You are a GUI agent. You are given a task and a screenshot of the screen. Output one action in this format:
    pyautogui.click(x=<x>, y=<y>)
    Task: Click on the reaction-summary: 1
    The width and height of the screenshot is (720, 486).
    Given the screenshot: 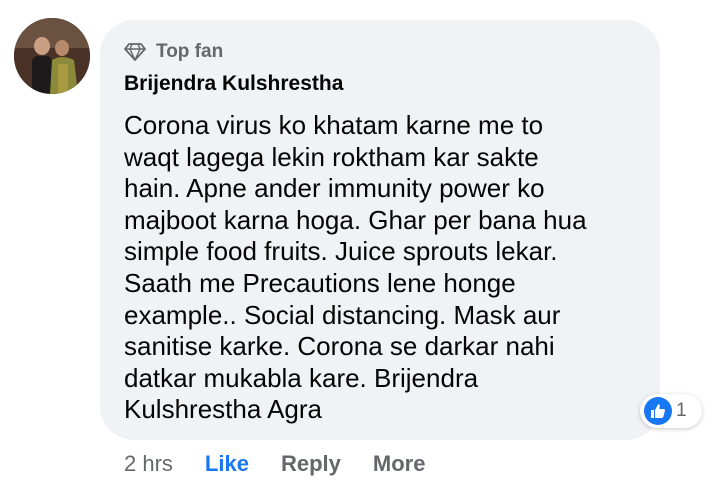 What is the action you would take?
    pyautogui.click(x=671, y=411)
    